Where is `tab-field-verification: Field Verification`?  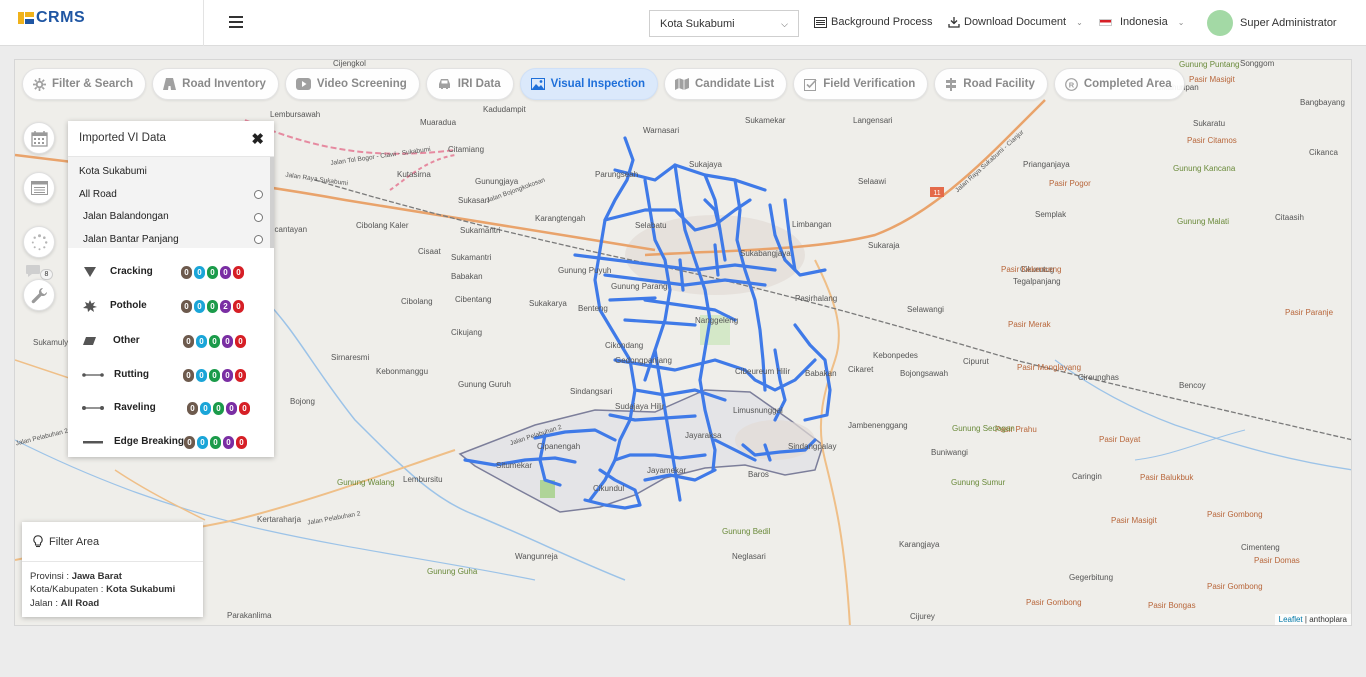
tab-field-verification: Field Verification is located at coordinates (861, 84).